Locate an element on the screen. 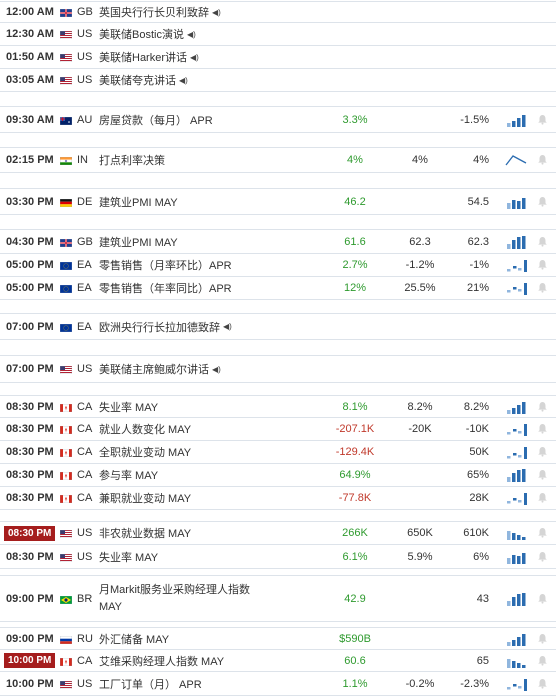  table-row: 07:00 PM US 美联储主席鲍威尔讲话 ◀) is located at coordinates (278, 369).